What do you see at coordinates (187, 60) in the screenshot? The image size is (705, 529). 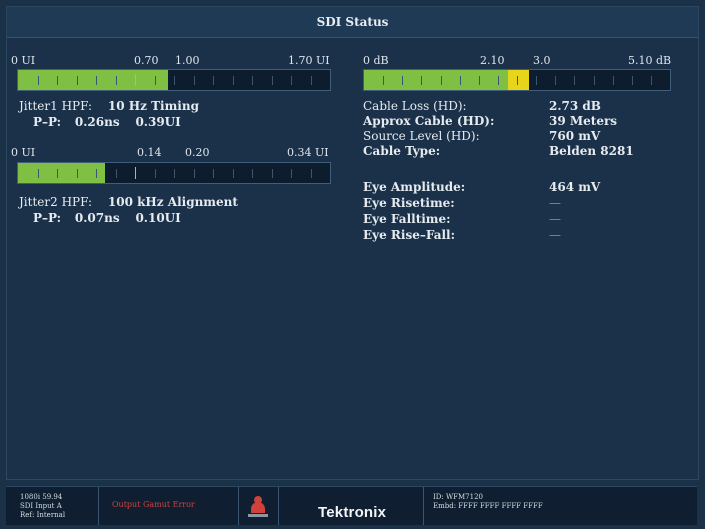 I see `jitter1-scale-100: 1.00` at bounding box center [187, 60].